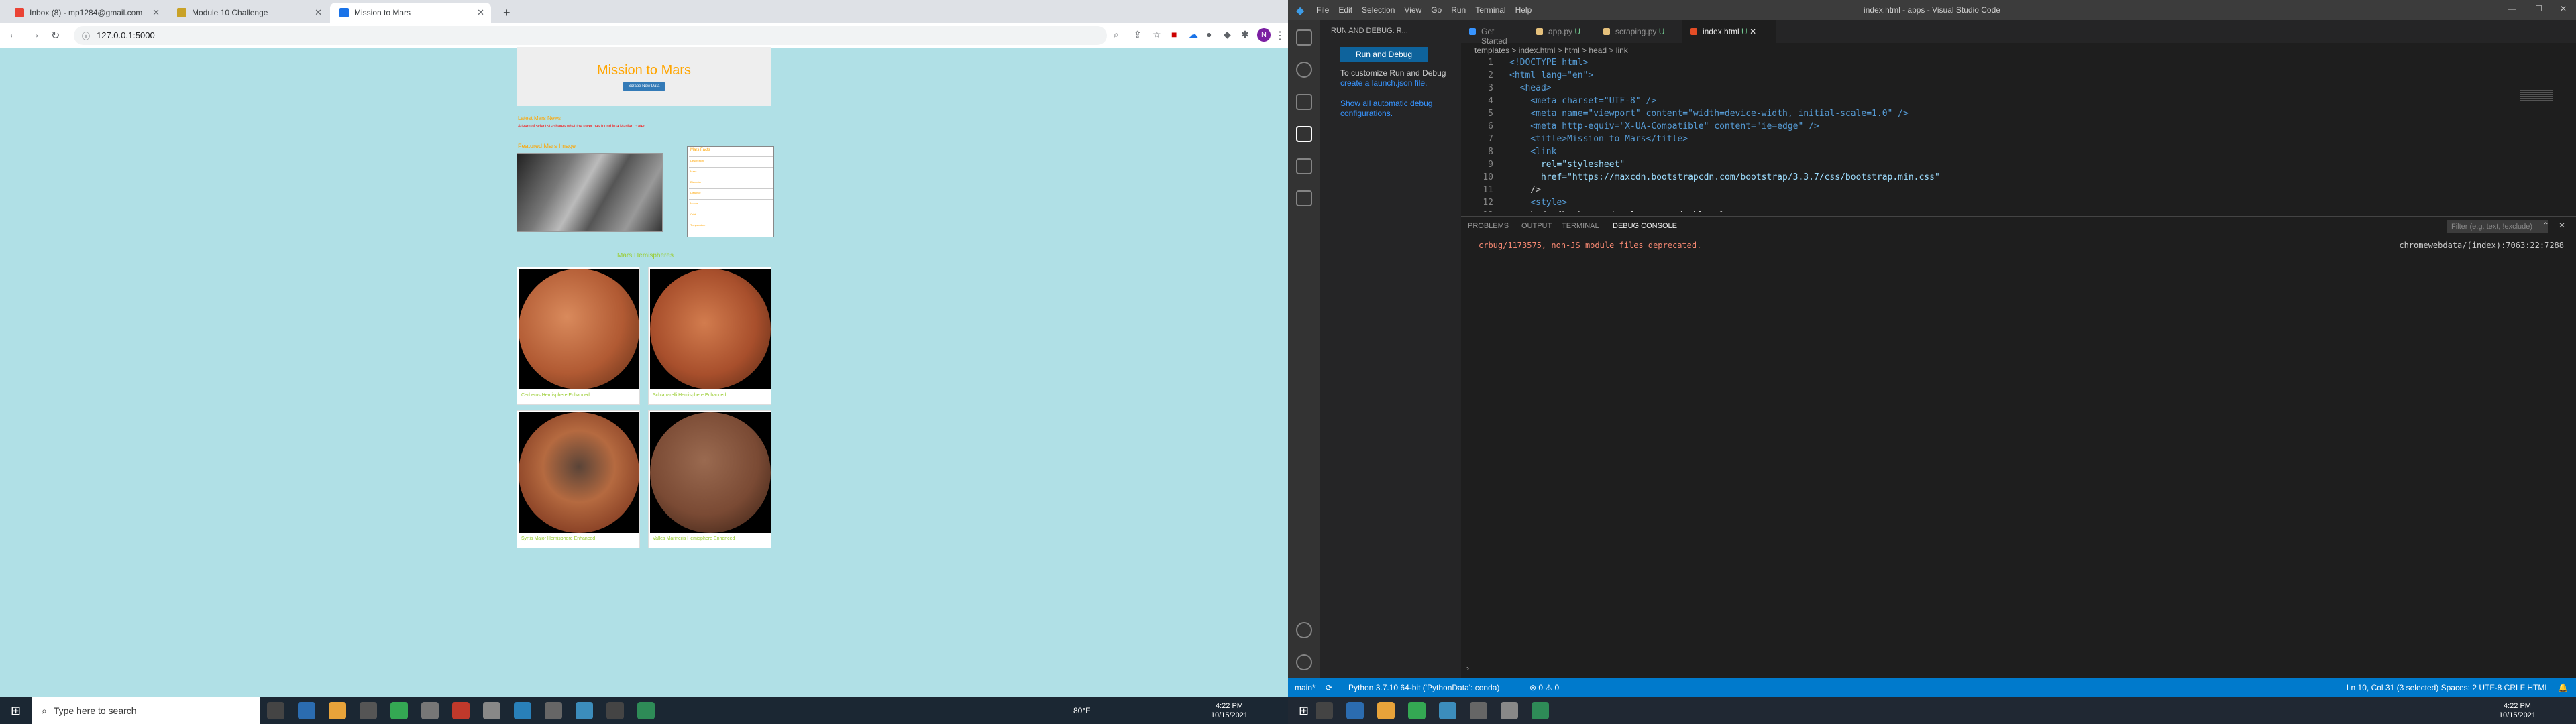  What do you see at coordinates (275, 710) in the screenshot?
I see `taskview-icon` at bounding box center [275, 710].